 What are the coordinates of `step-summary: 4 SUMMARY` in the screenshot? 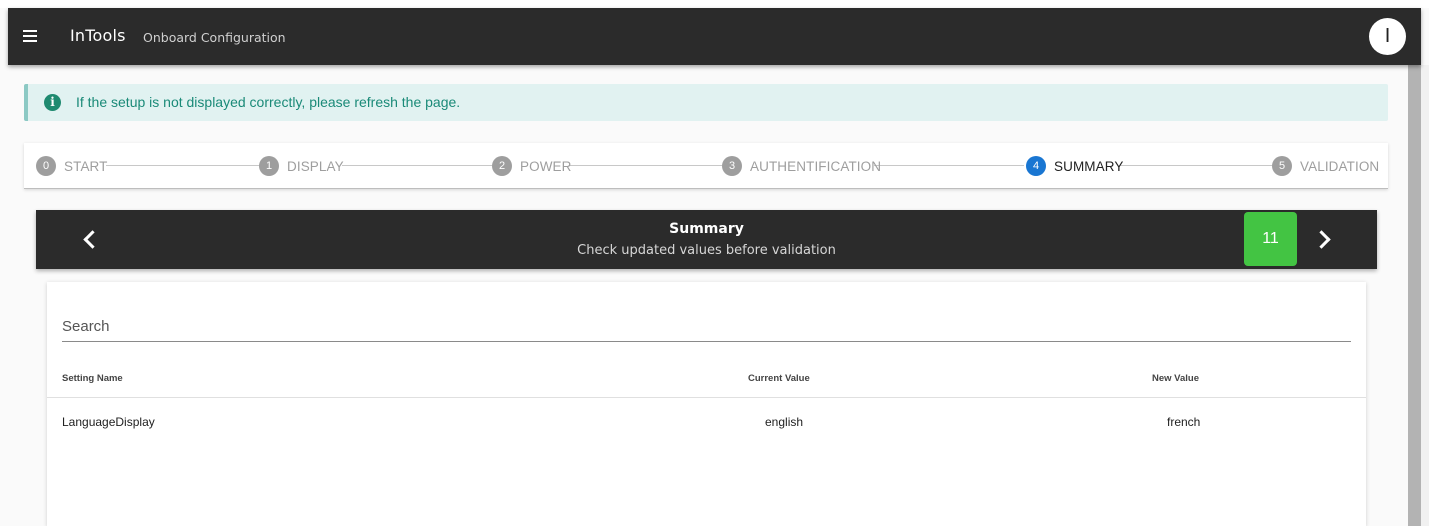 It's located at (1074, 166).